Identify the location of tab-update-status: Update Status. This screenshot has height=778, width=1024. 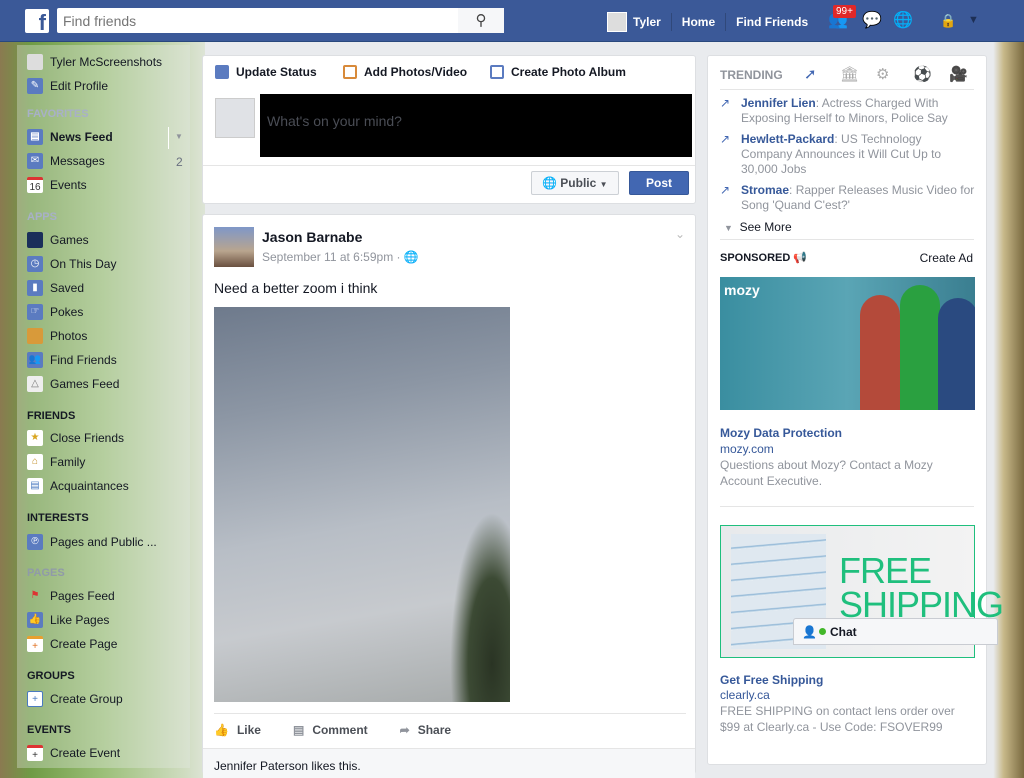
(266, 72).